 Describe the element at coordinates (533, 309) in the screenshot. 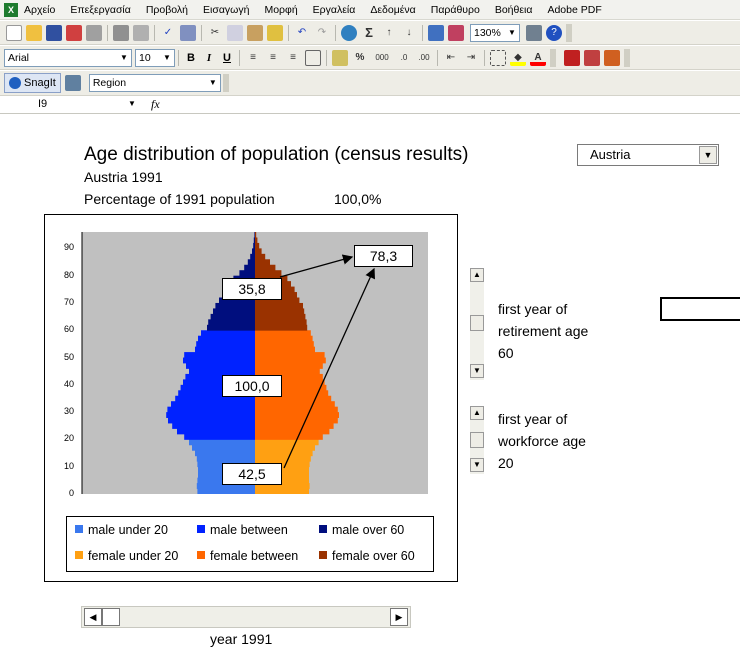

I see `retirement-label-line1: first year of` at that location.